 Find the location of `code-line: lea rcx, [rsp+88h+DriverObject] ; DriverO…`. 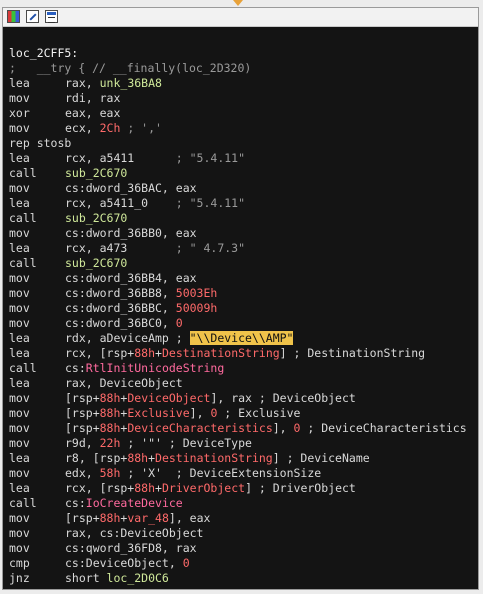

code-line: lea rcx, [rsp+88h+DriverObject] ; DriverO… is located at coordinates (243, 488).